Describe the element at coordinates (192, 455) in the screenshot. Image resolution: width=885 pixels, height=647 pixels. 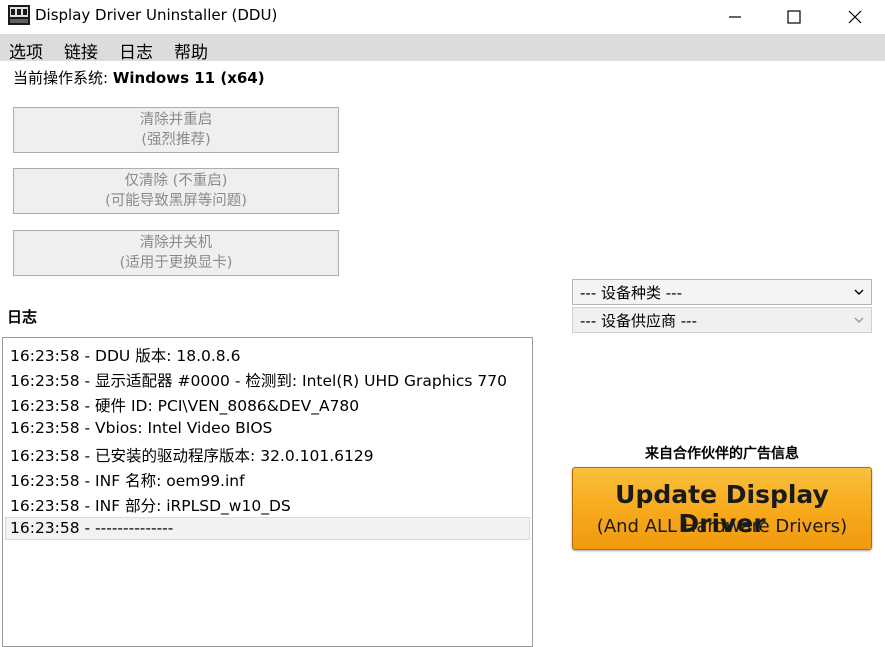
I see `log-line: 16:23:58 - 已安装的驱动程序版本: 32.0.101.6129` at that location.